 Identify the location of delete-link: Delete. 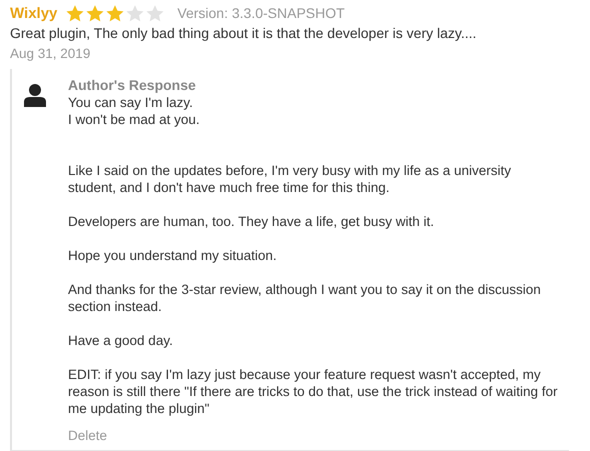
(88, 435).